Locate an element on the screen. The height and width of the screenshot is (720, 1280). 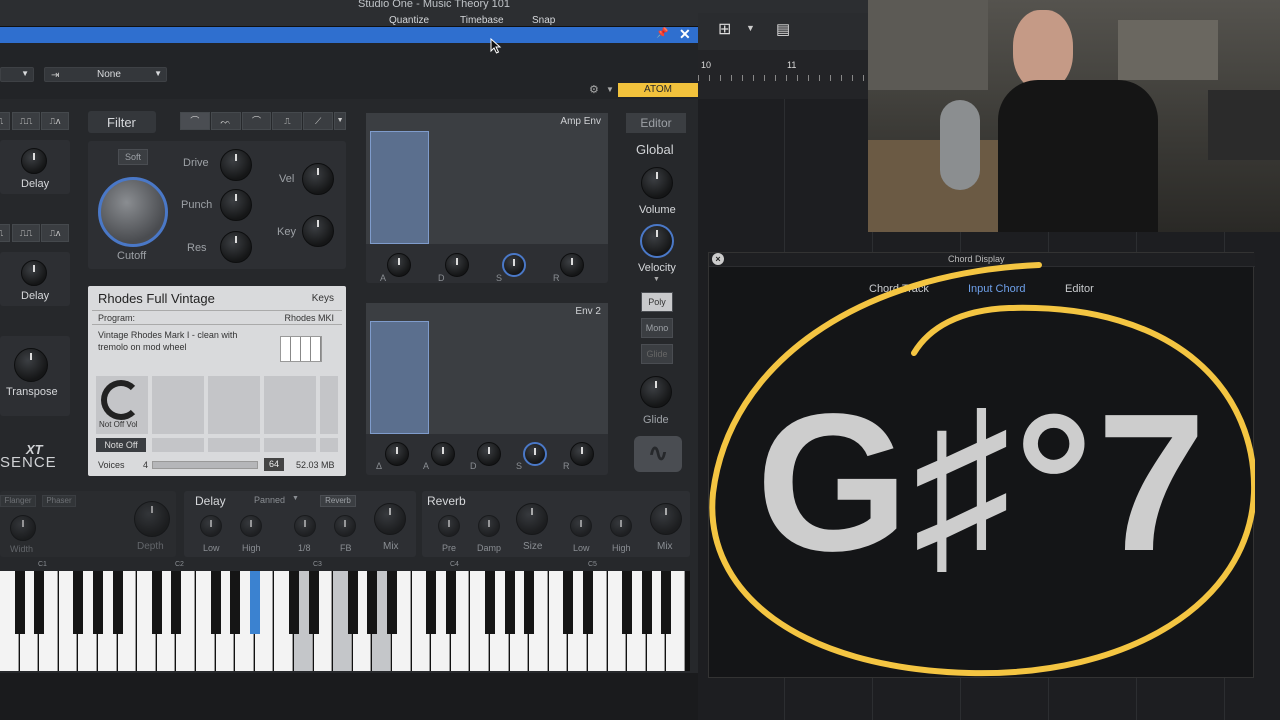
plugin-titlebar is located at coordinates (349, 35).